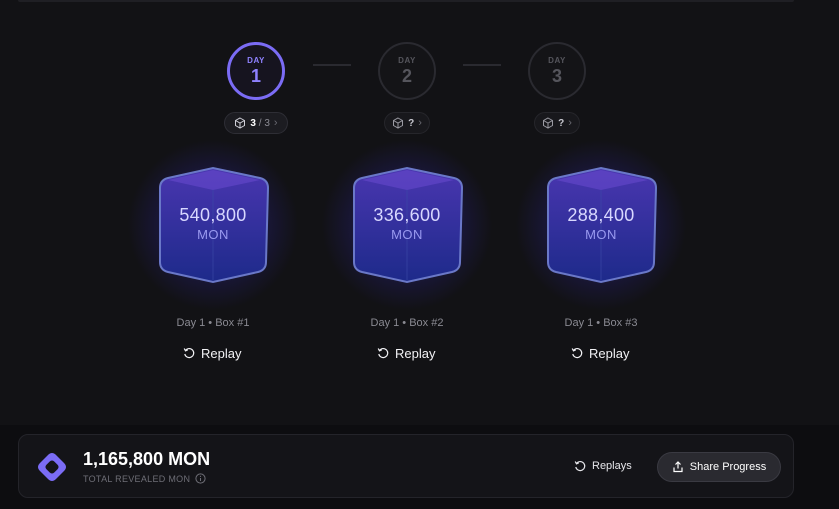 This screenshot has height=509, width=839. Describe the element at coordinates (255, 76) in the screenshot. I see `day-number: 1` at that location.